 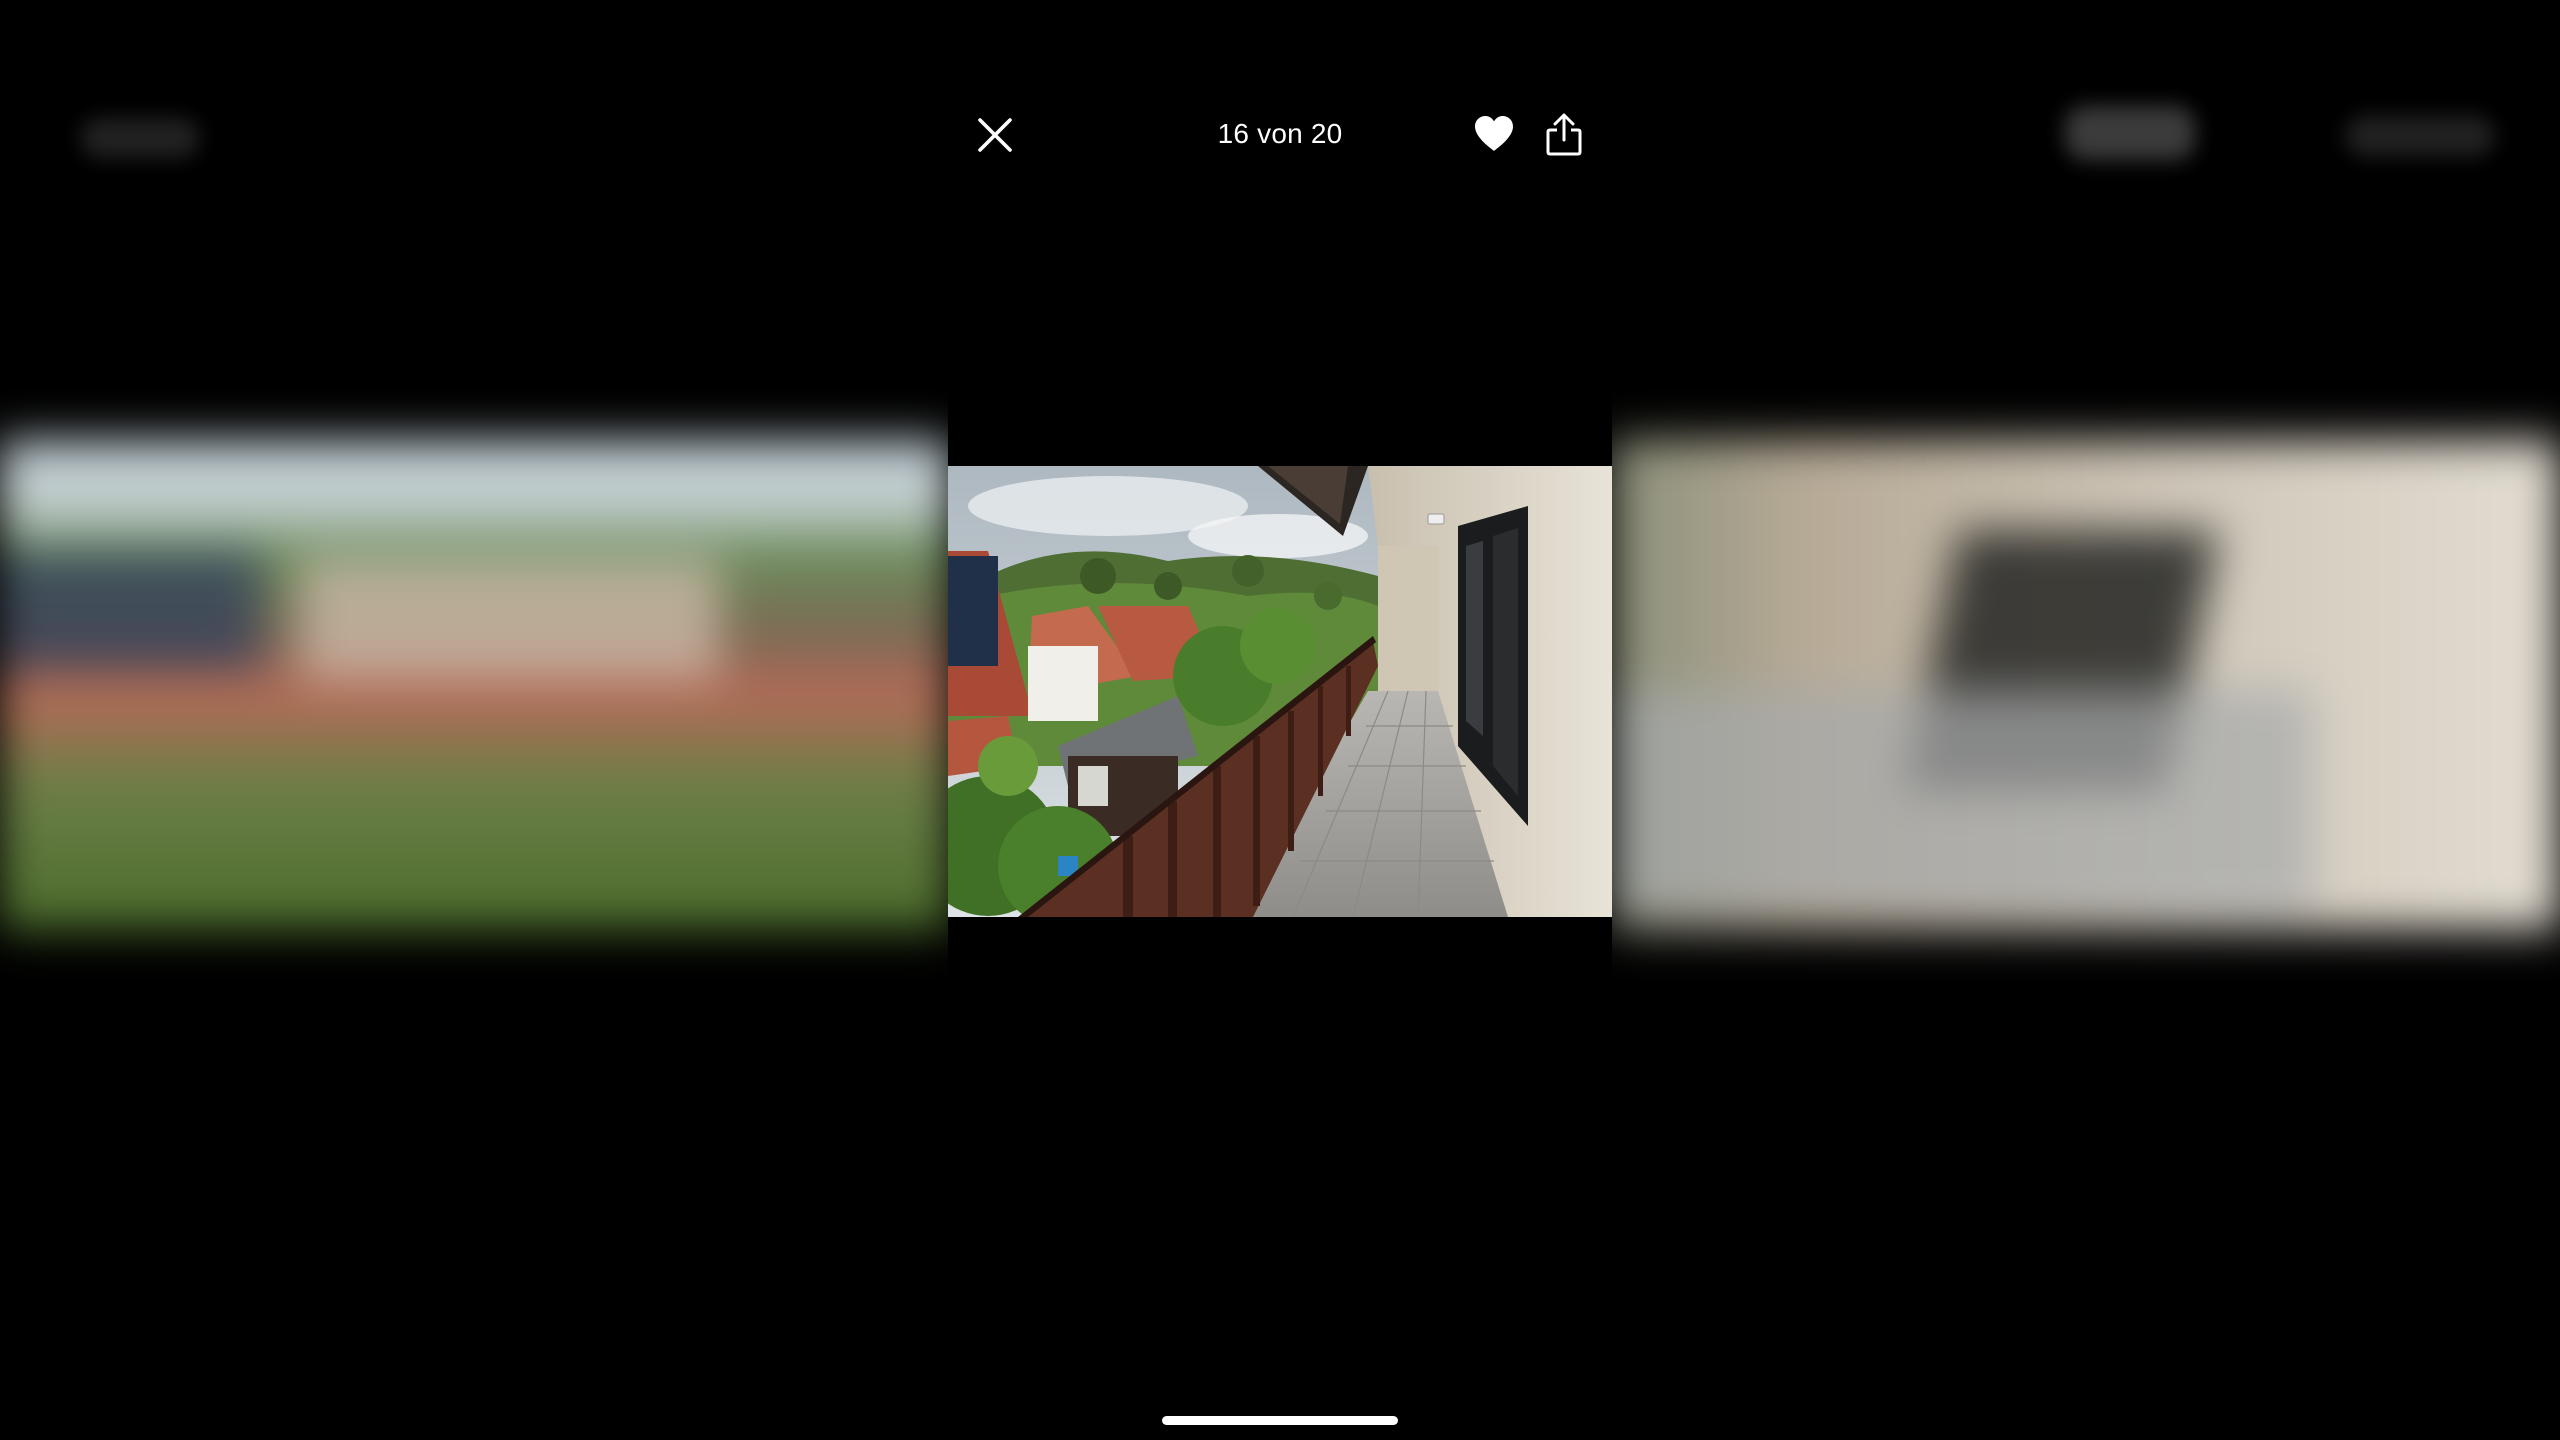 I want to click on favorite-button, so click(x=1494, y=134).